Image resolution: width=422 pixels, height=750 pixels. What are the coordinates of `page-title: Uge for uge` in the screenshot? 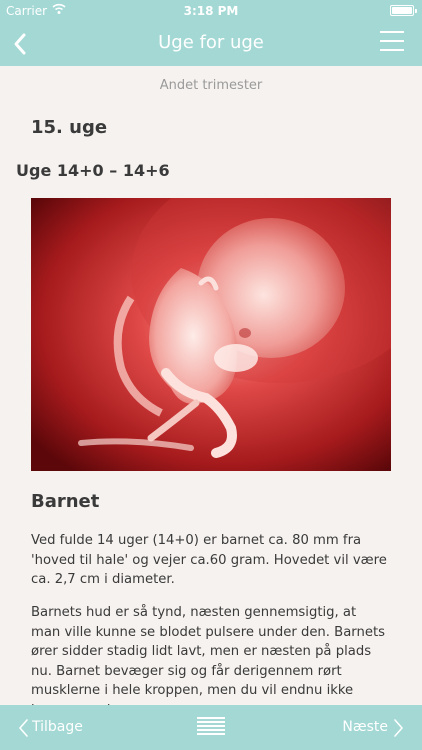 It's located at (211, 42).